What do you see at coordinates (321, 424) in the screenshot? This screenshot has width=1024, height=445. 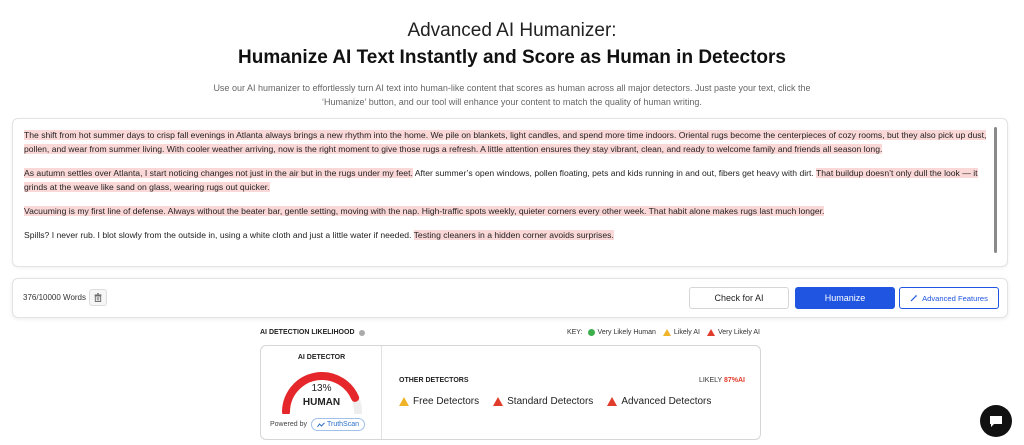 I see `truthscan-logo-icon` at bounding box center [321, 424].